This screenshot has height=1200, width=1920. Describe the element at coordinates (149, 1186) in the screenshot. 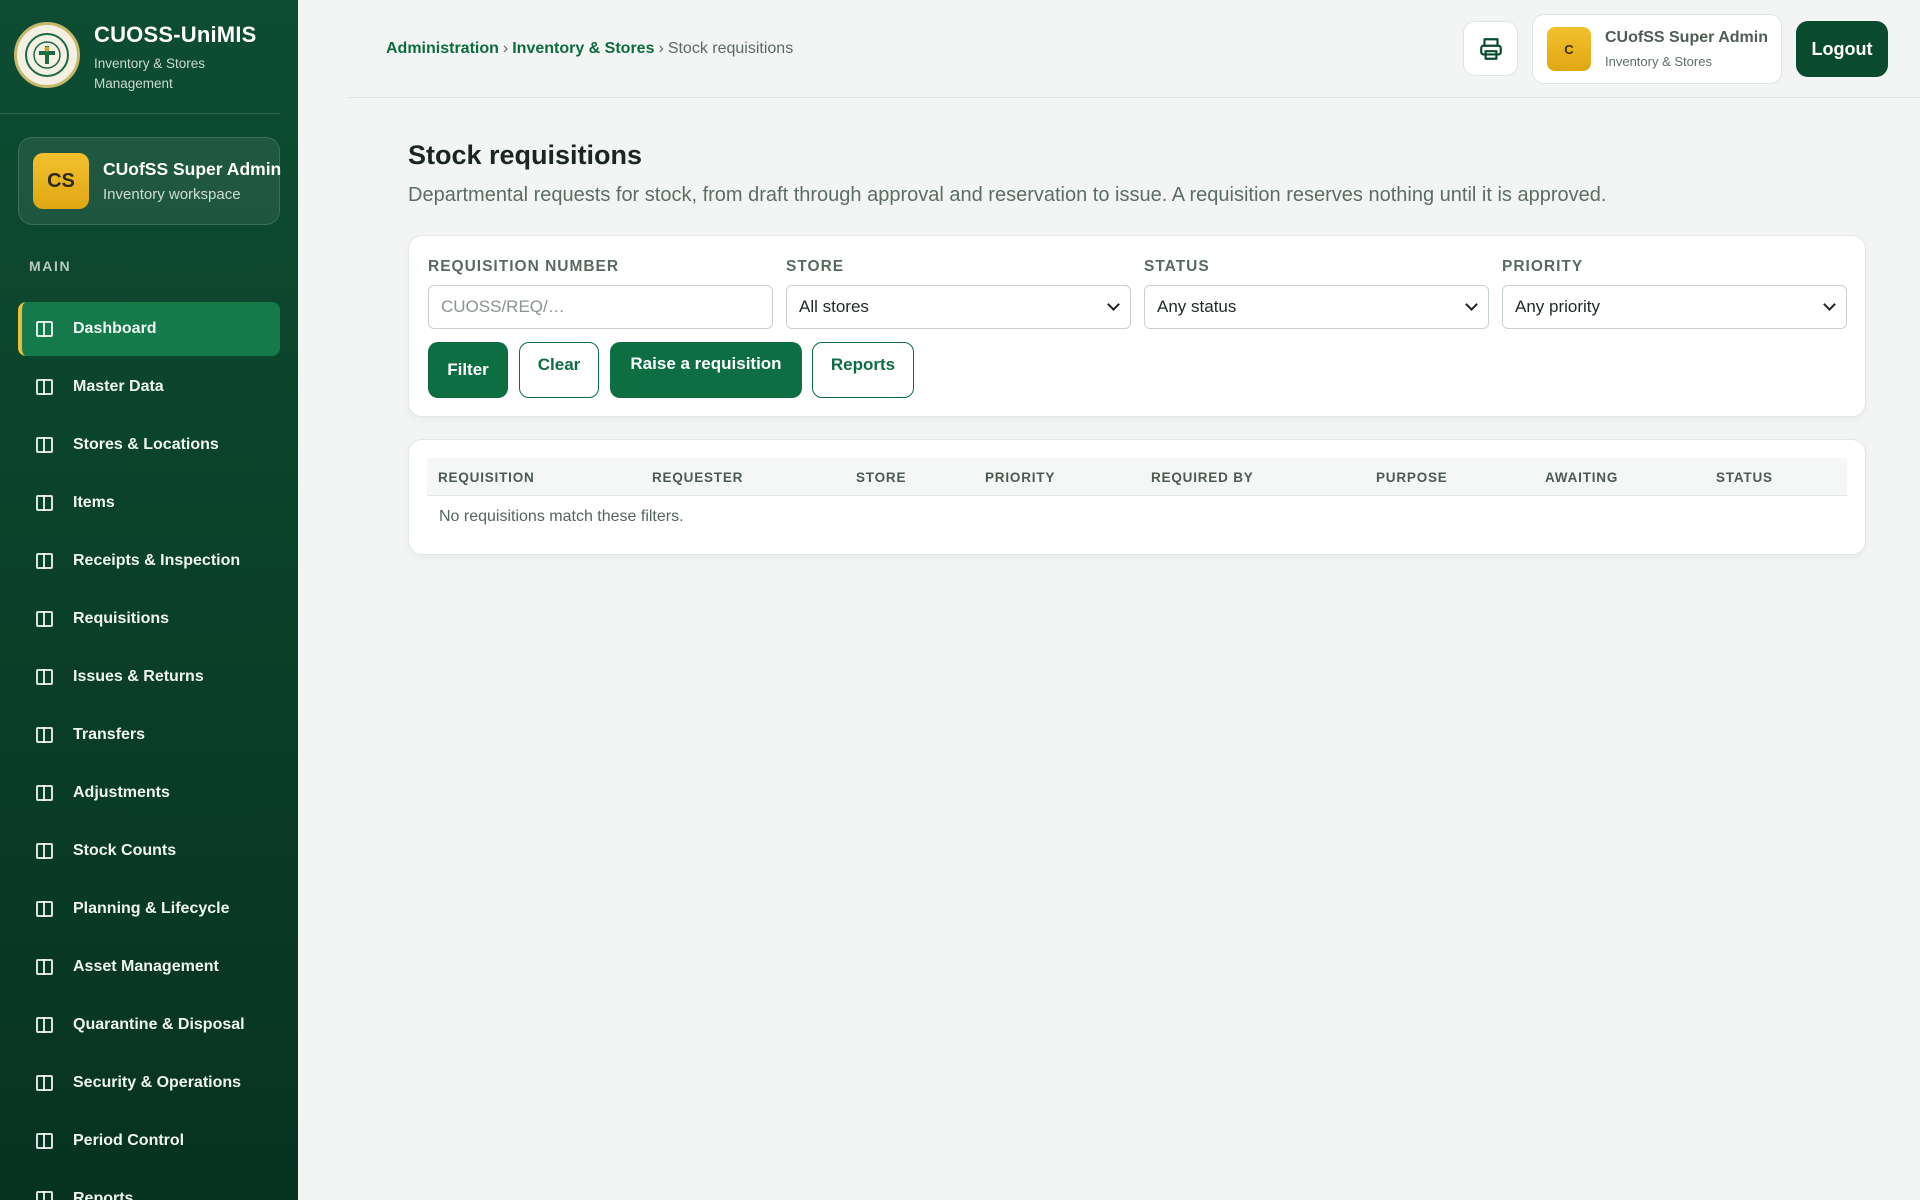

I see `sidebar-item-reports: Reports` at that location.